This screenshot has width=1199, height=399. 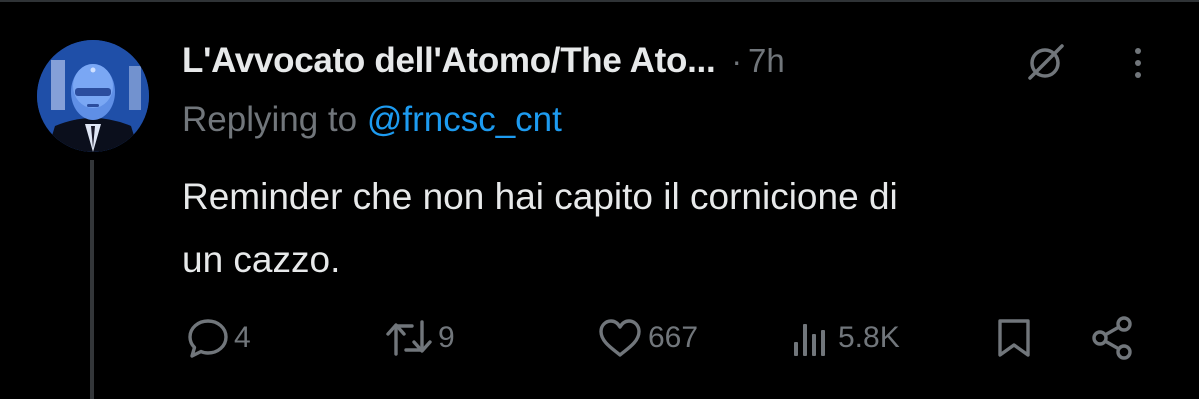 What do you see at coordinates (766, 61) in the screenshot?
I see `timestamp: 7h` at bounding box center [766, 61].